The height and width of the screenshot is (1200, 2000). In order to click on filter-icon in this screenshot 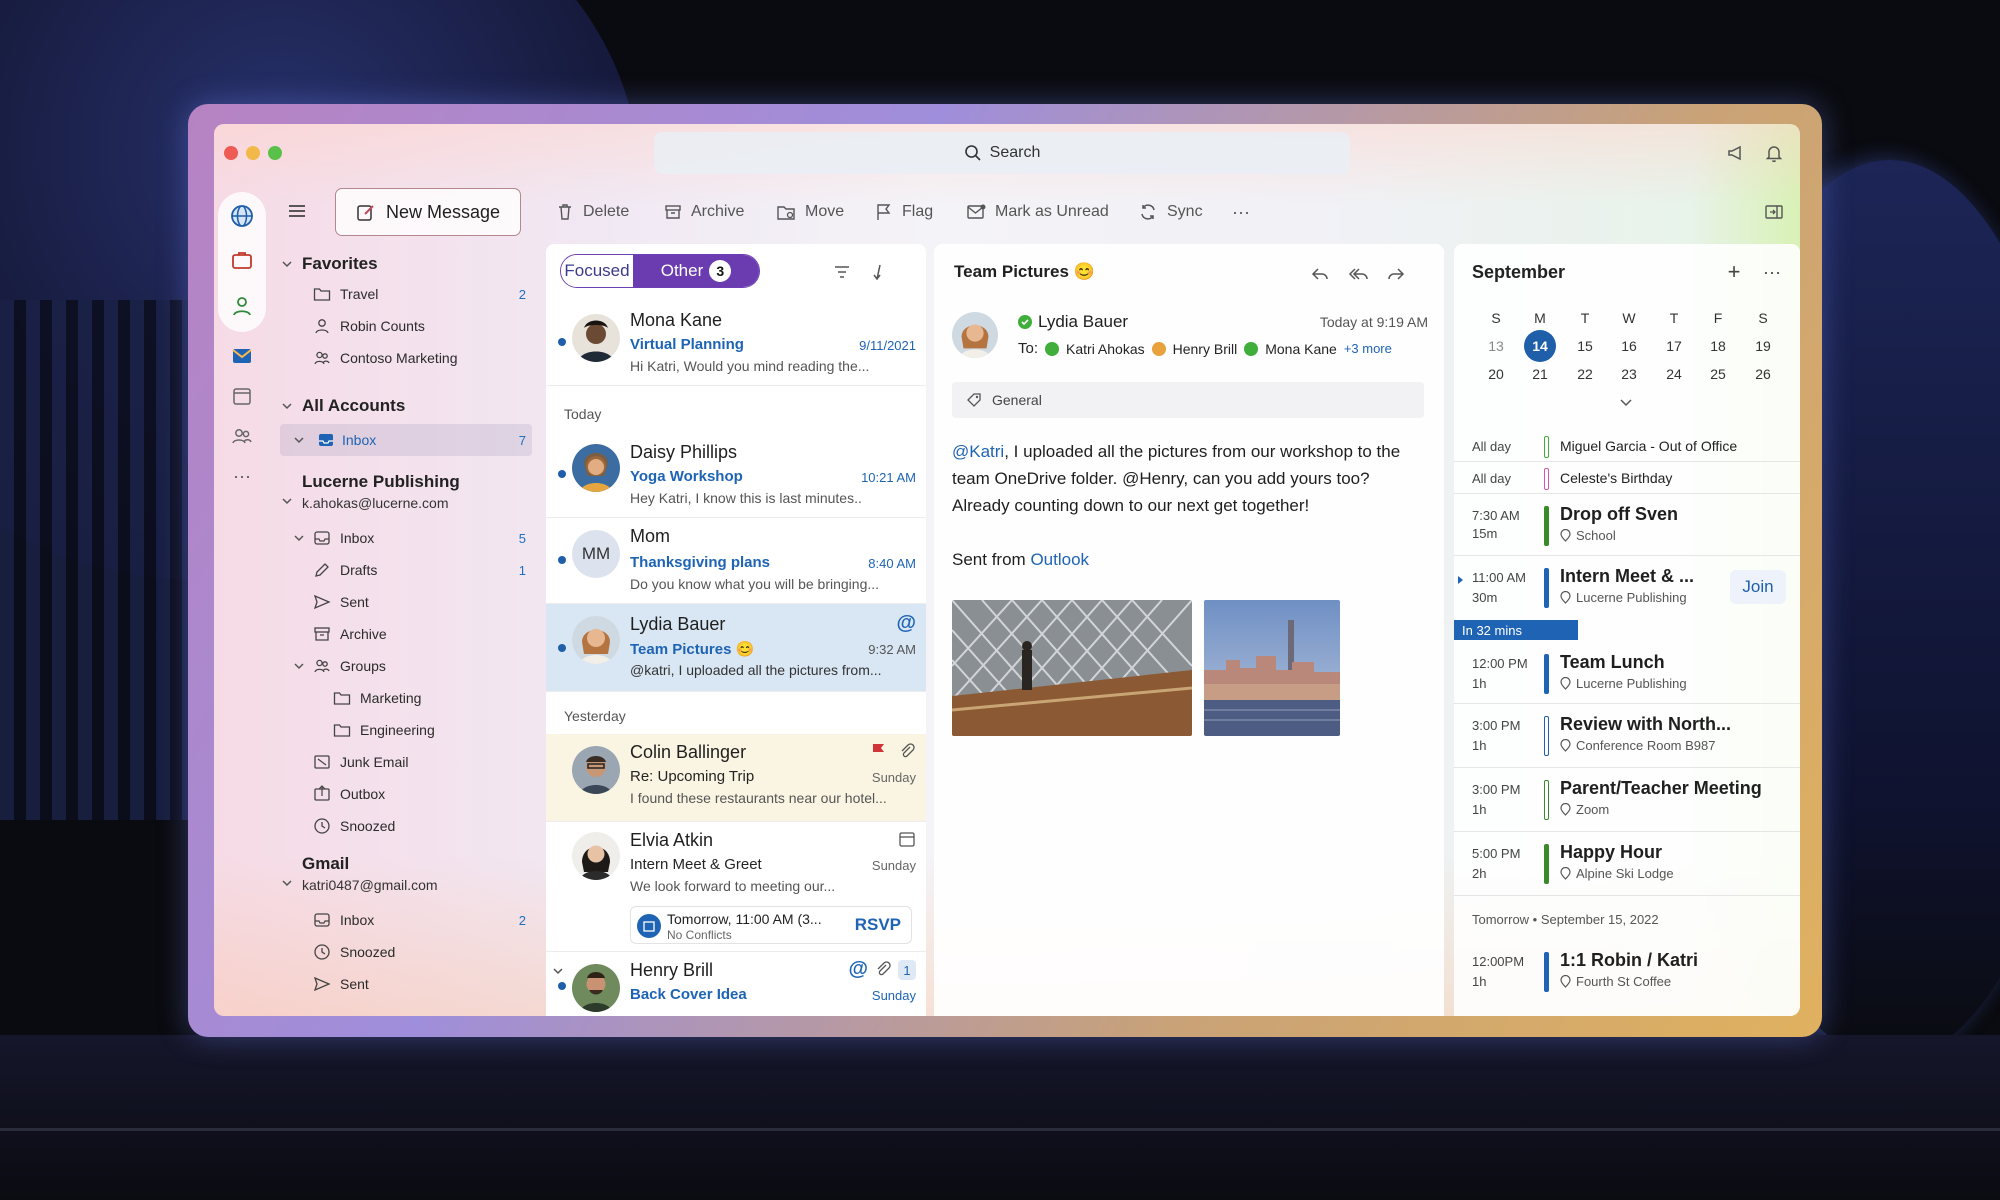, I will do `click(842, 272)`.